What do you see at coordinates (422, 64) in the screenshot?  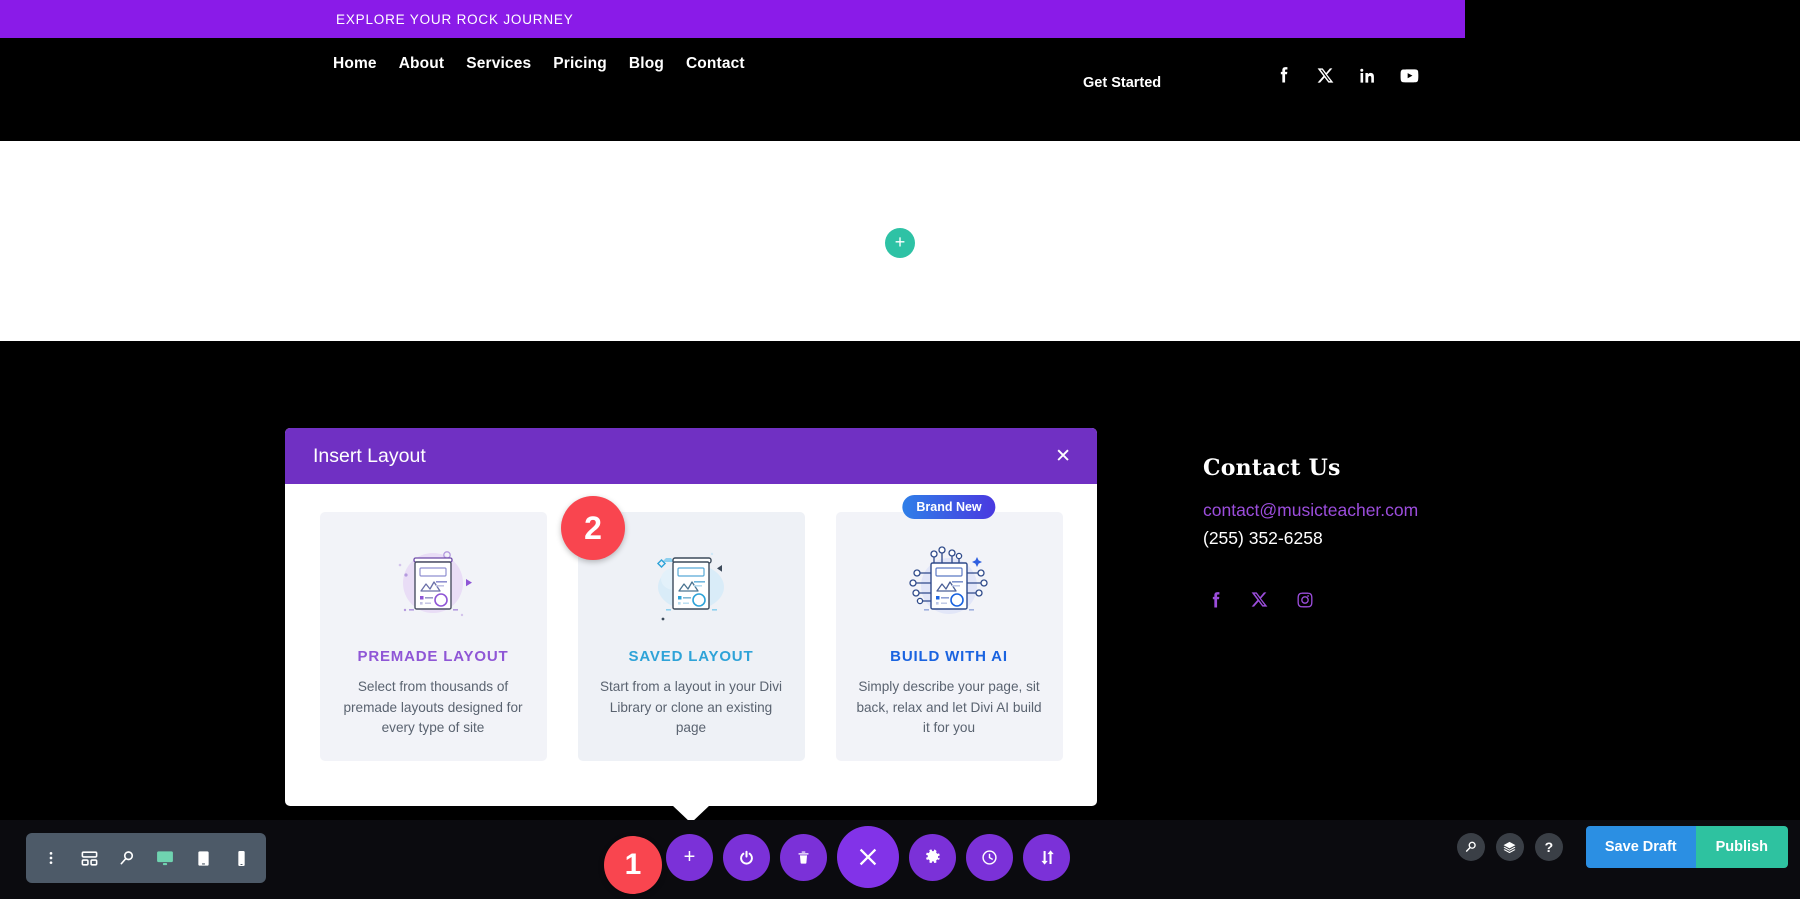 I see `nav-item-about: About` at bounding box center [422, 64].